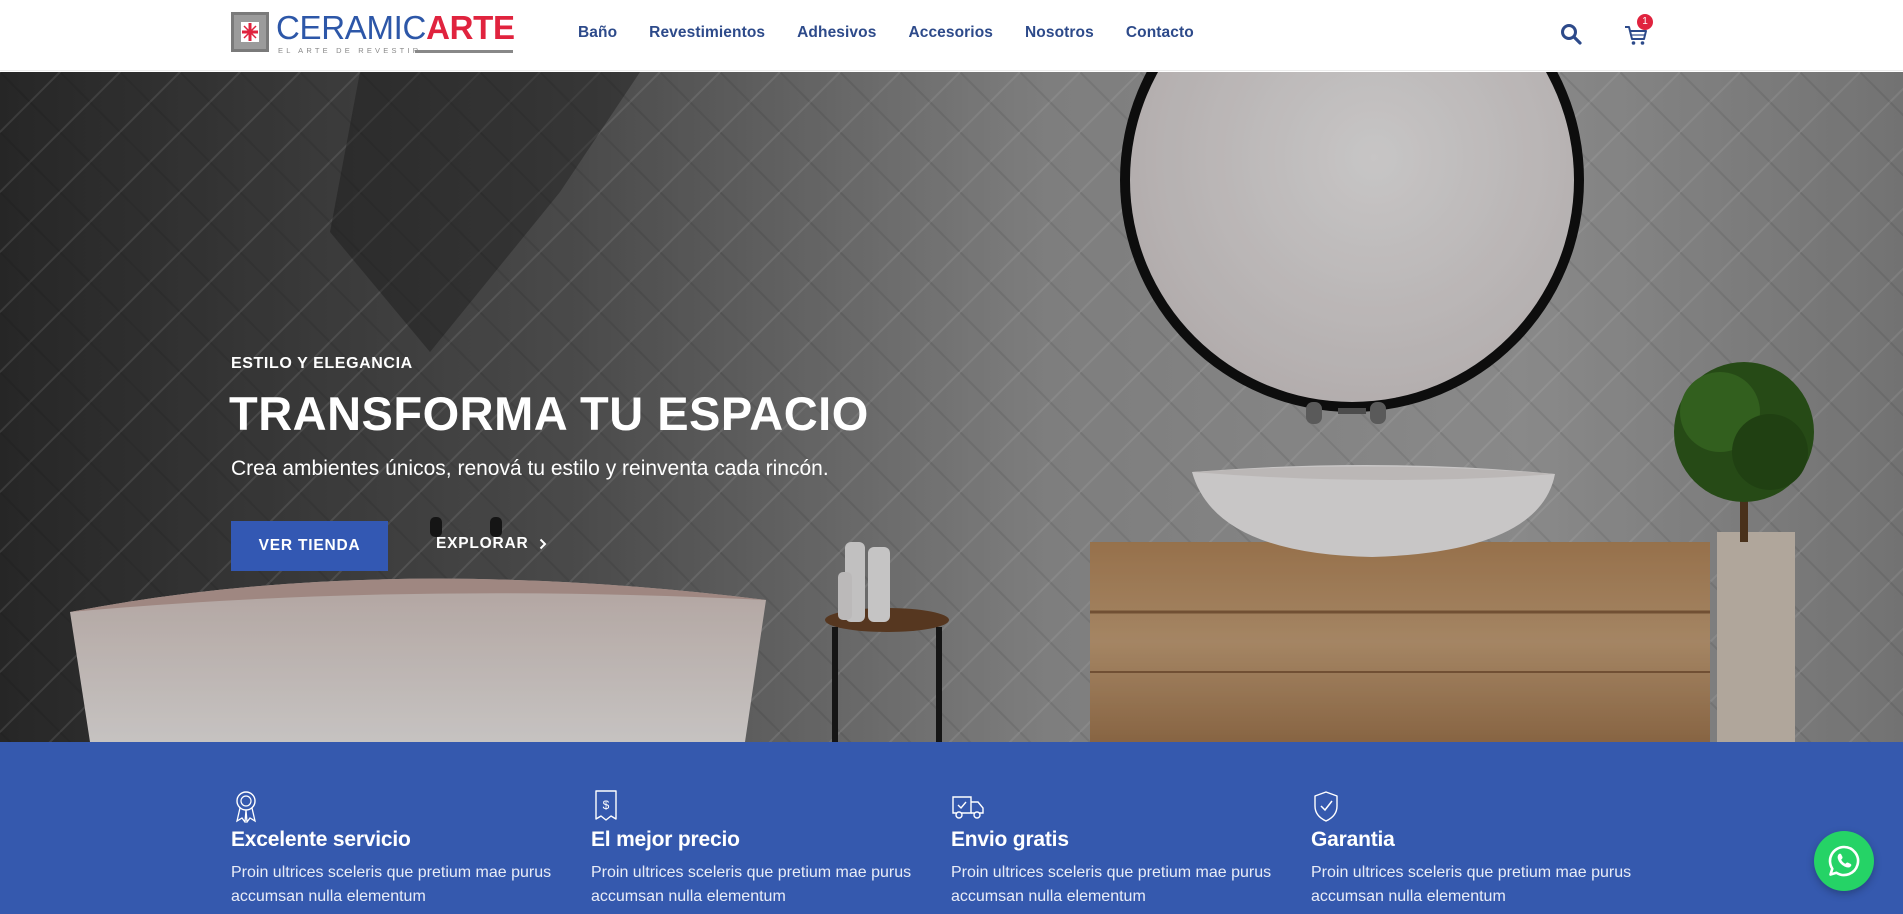 This screenshot has height=914, width=1903. I want to click on site-logo: CERAMICARTE EL ARTE DE REVESTIR, so click(373, 33).